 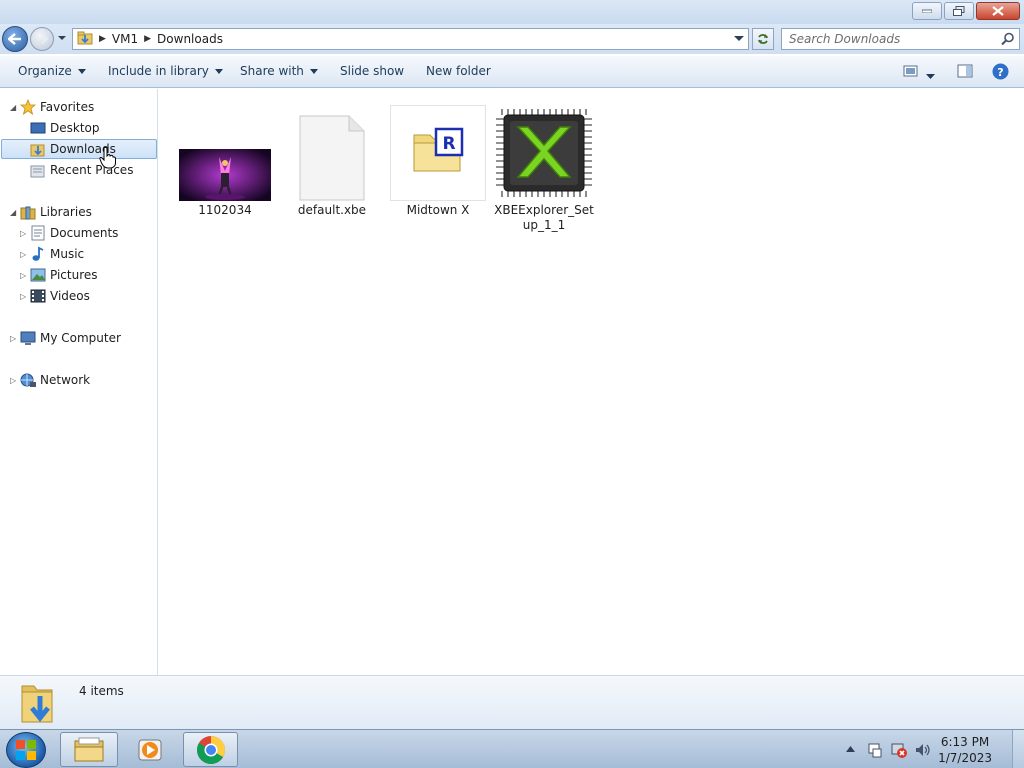 I want to click on back-arrow-icon, so click(x=14, y=39).